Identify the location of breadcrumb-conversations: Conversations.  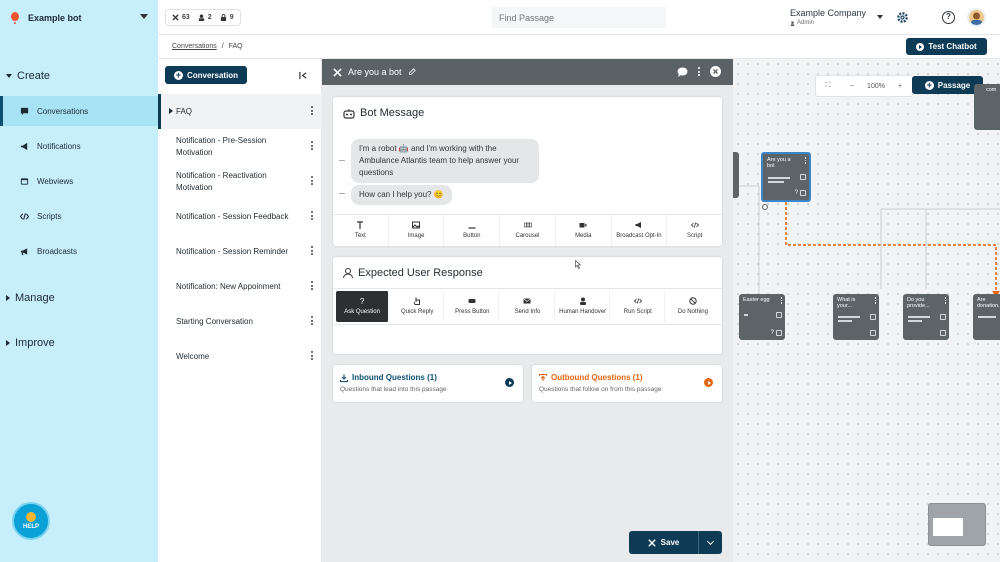
(194, 46).